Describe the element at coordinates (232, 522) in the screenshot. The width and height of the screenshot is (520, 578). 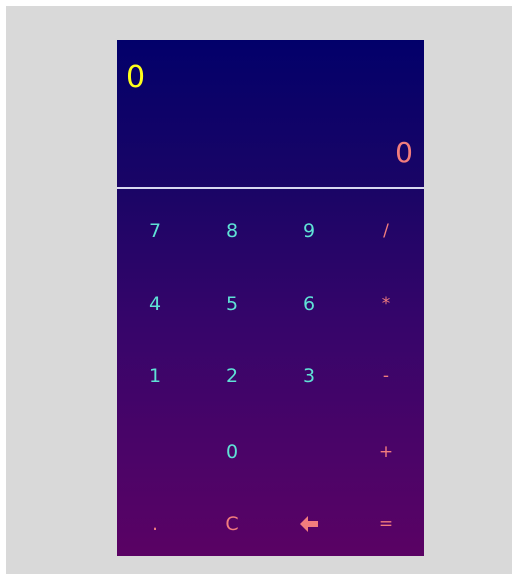
I see `key-clear: C` at that location.